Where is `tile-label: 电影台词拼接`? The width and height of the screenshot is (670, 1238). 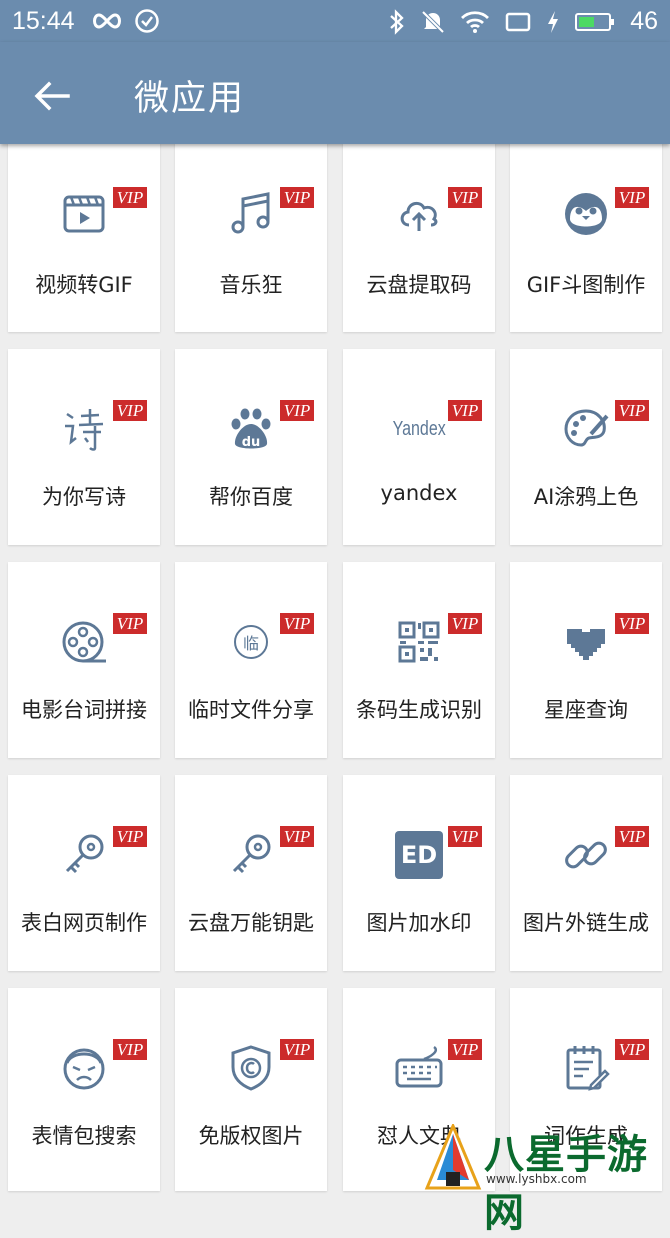 tile-label: 电影台词拼接 is located at coordinates (84, 710).